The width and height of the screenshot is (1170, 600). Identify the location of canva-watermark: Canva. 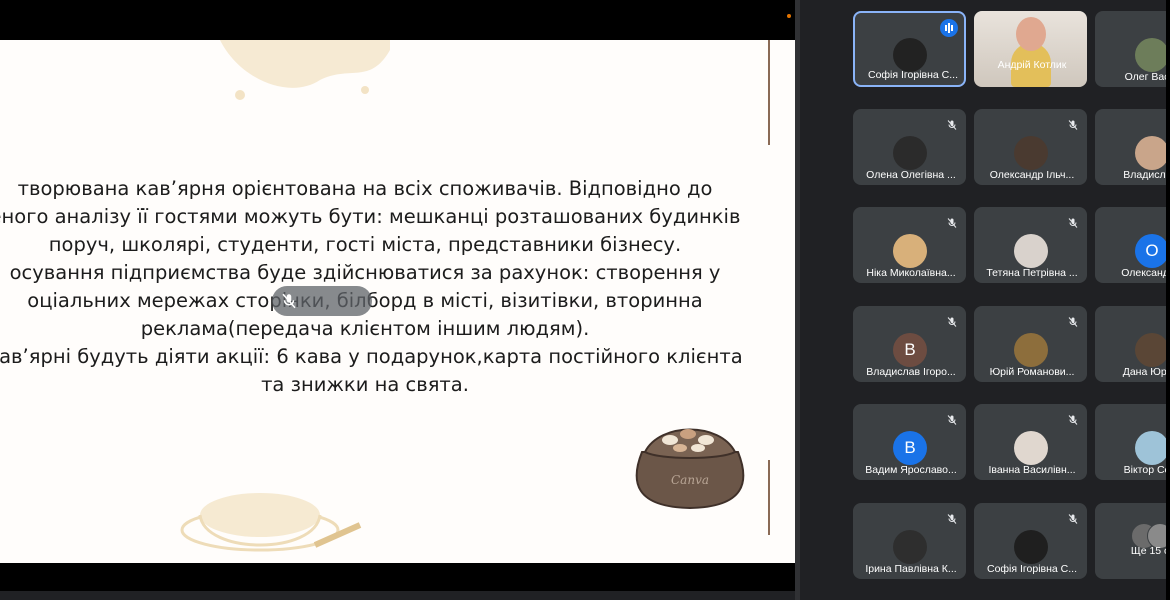
(690, 480).